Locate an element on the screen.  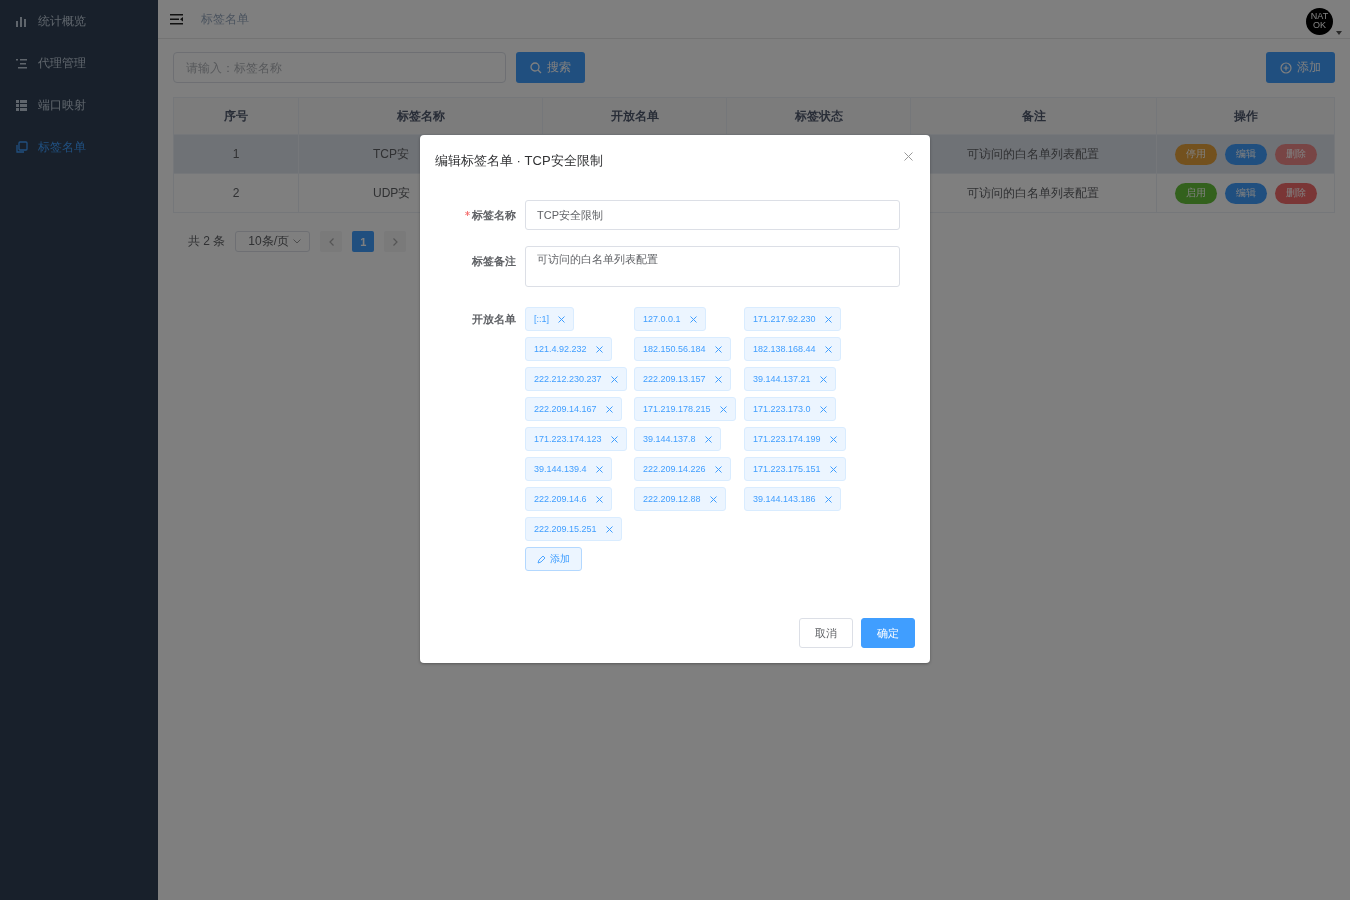
menu-icon is located at coordinates (176, 19).